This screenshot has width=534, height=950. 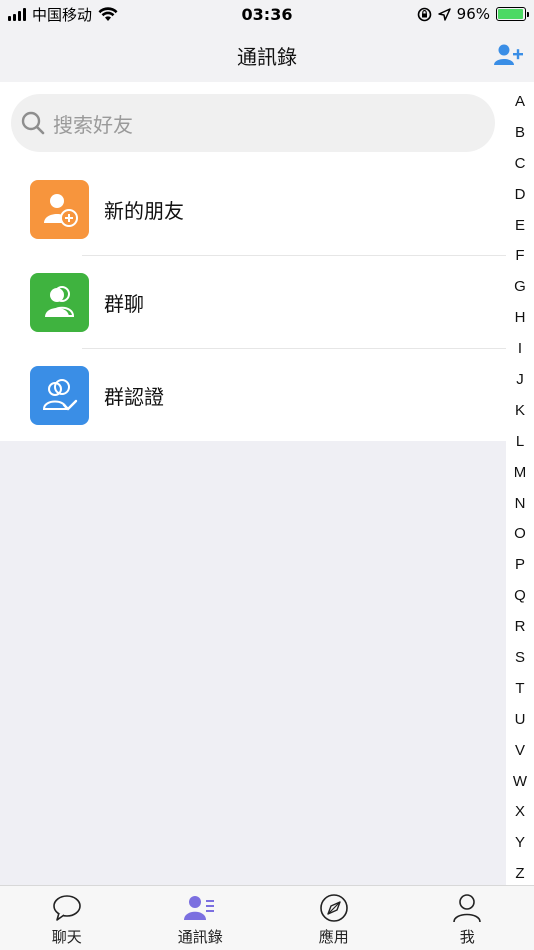 I want to click on add-contact-button, so click(x=509, y=55).